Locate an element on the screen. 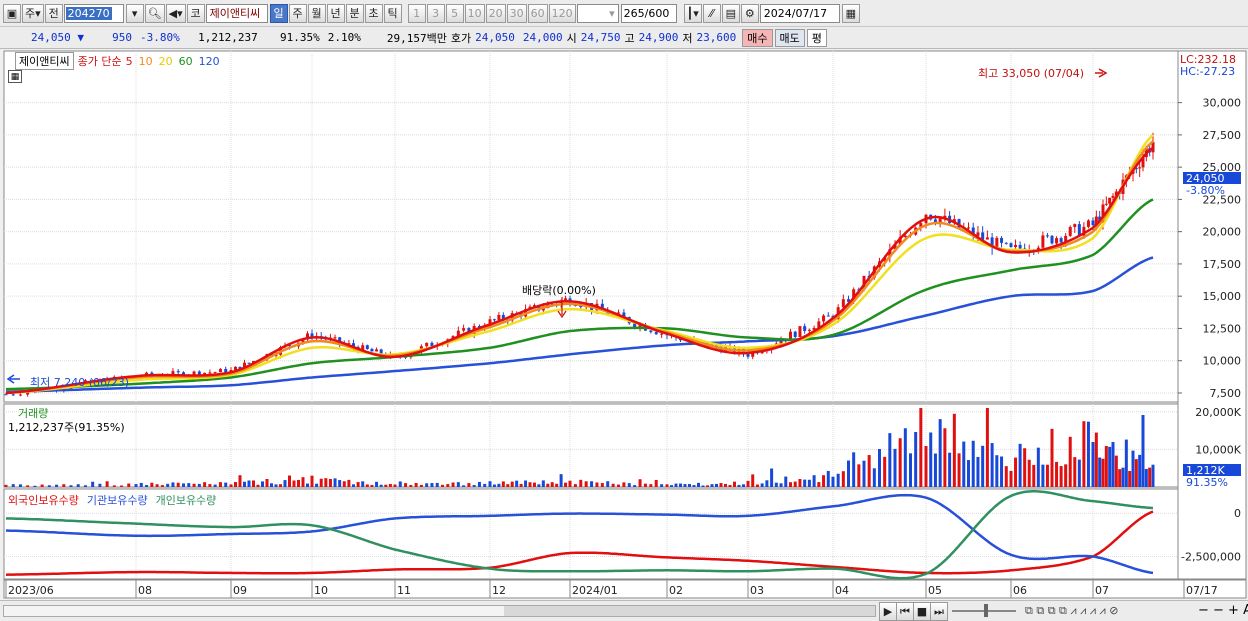 This screenshot has width=1248, height=621. sell-button: 매도 is located at coordinates (789, 37).